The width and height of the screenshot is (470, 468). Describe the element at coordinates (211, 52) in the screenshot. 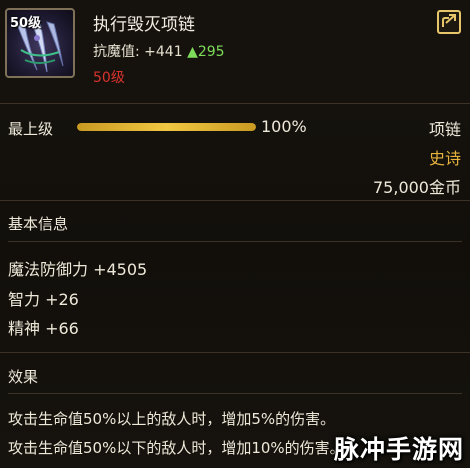

I see `stat-up-value: 295` at that location.